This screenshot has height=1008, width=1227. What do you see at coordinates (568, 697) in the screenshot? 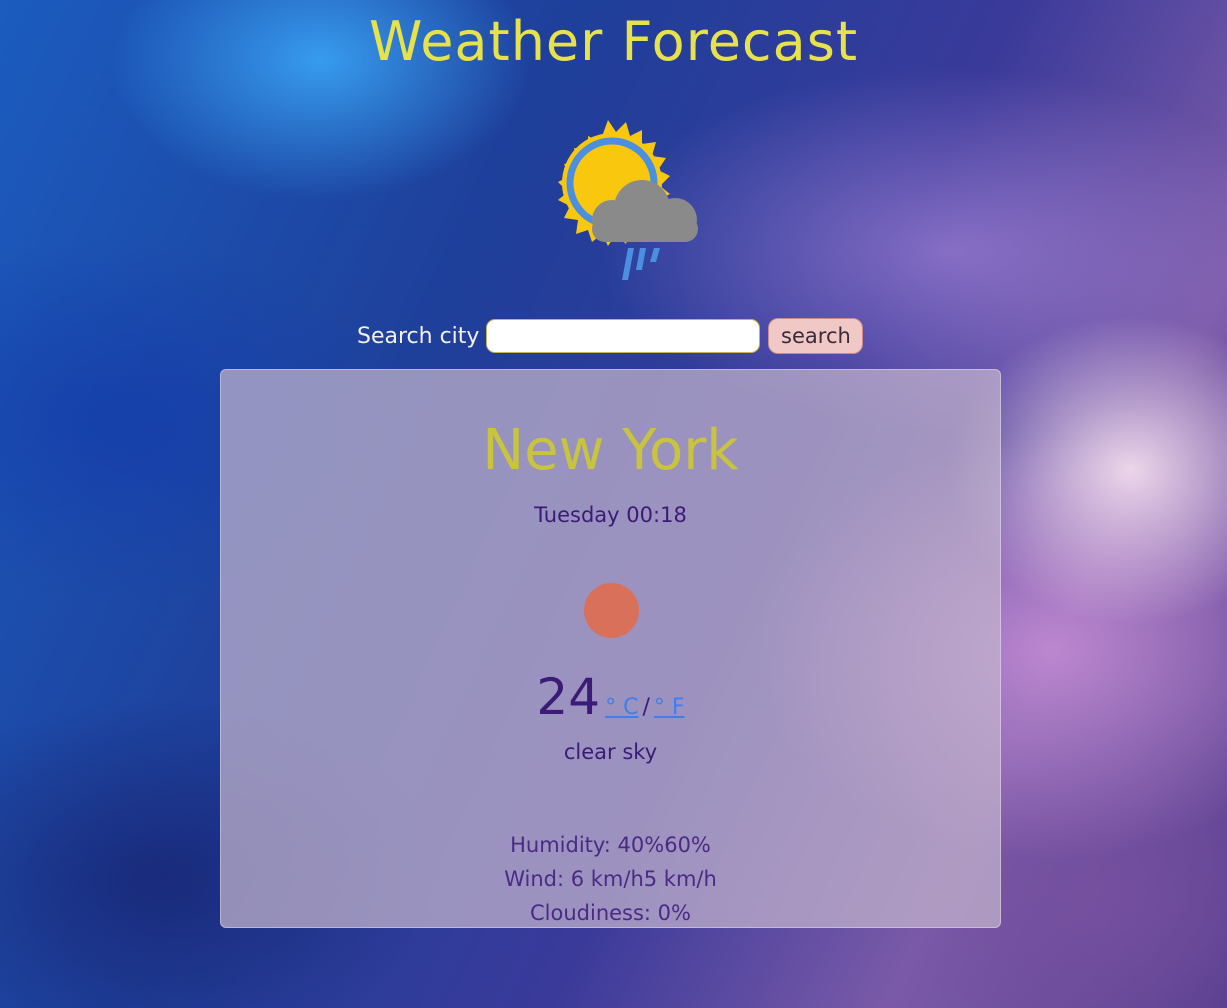
I see `temperature-value: 24` at bounding box center [568, 697].